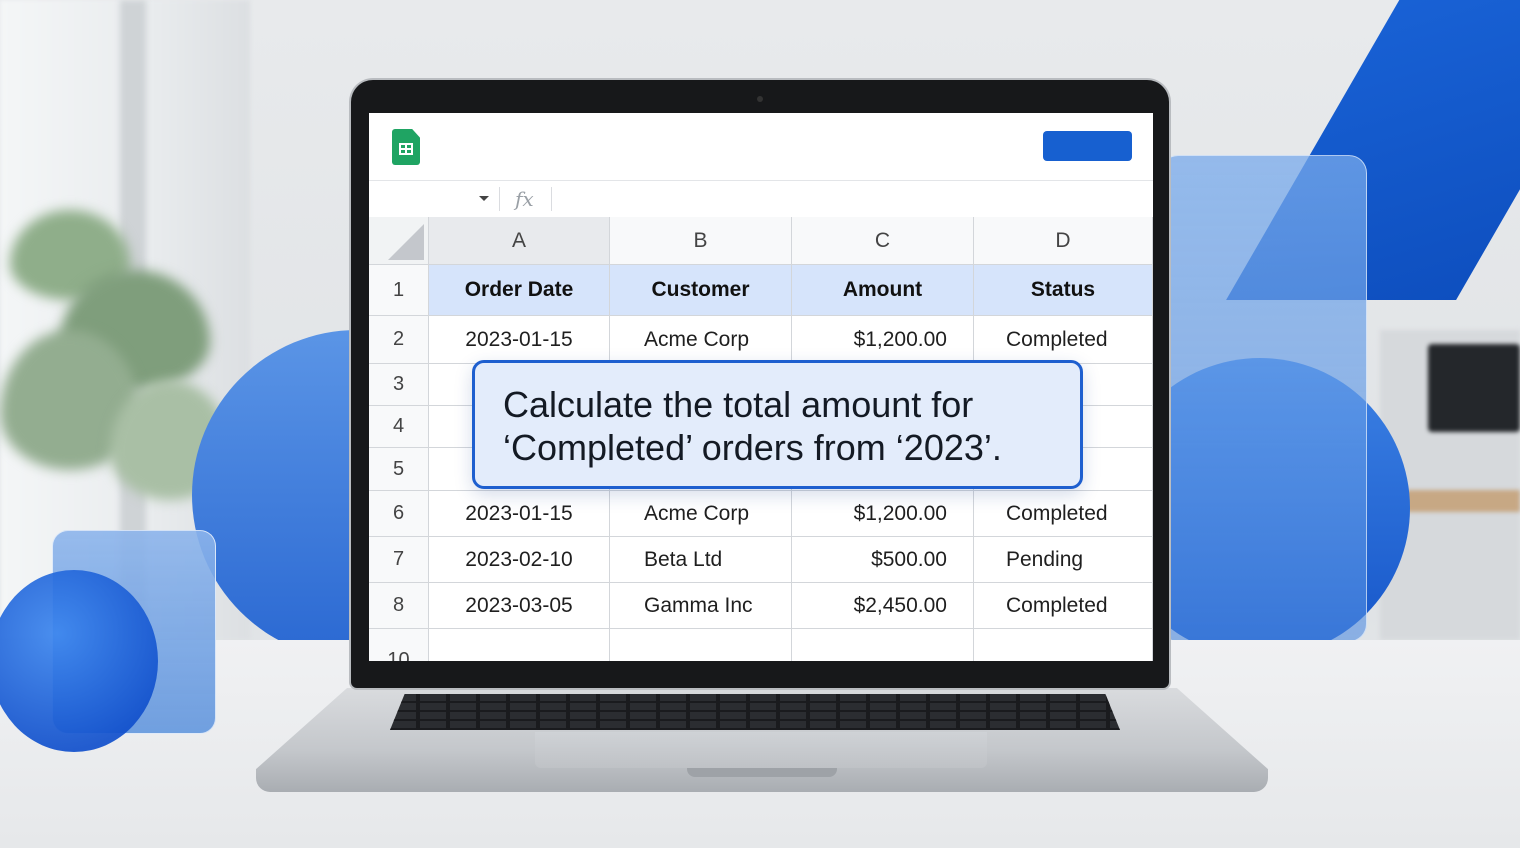  What do you see at coordinates (760, 99) in the screenshot?
I see `camera-icon` at bounding box center [760, 99].